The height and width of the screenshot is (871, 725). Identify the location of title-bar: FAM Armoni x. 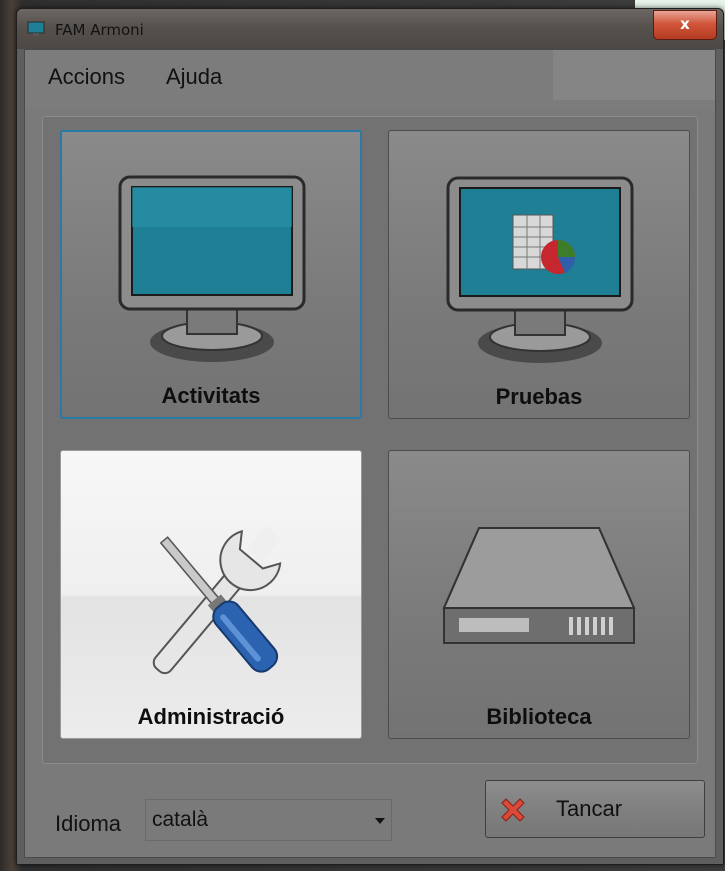
(370, 29).